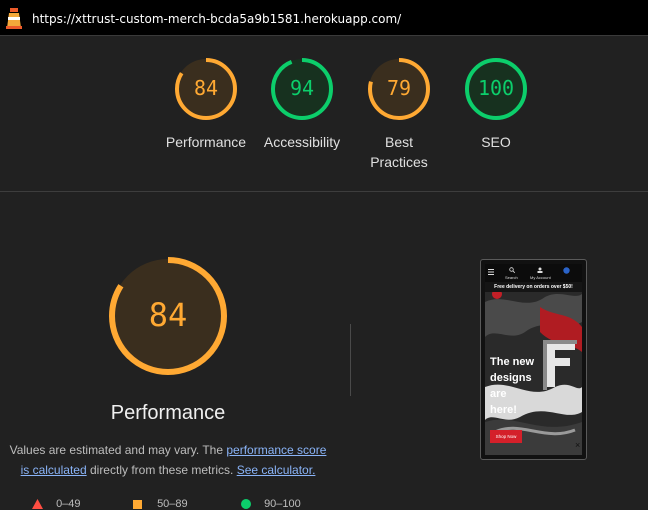 Image resolution: width=648 pixels, height=510 pixels. I want to click on gauge-score: 94, so click(302, 88).